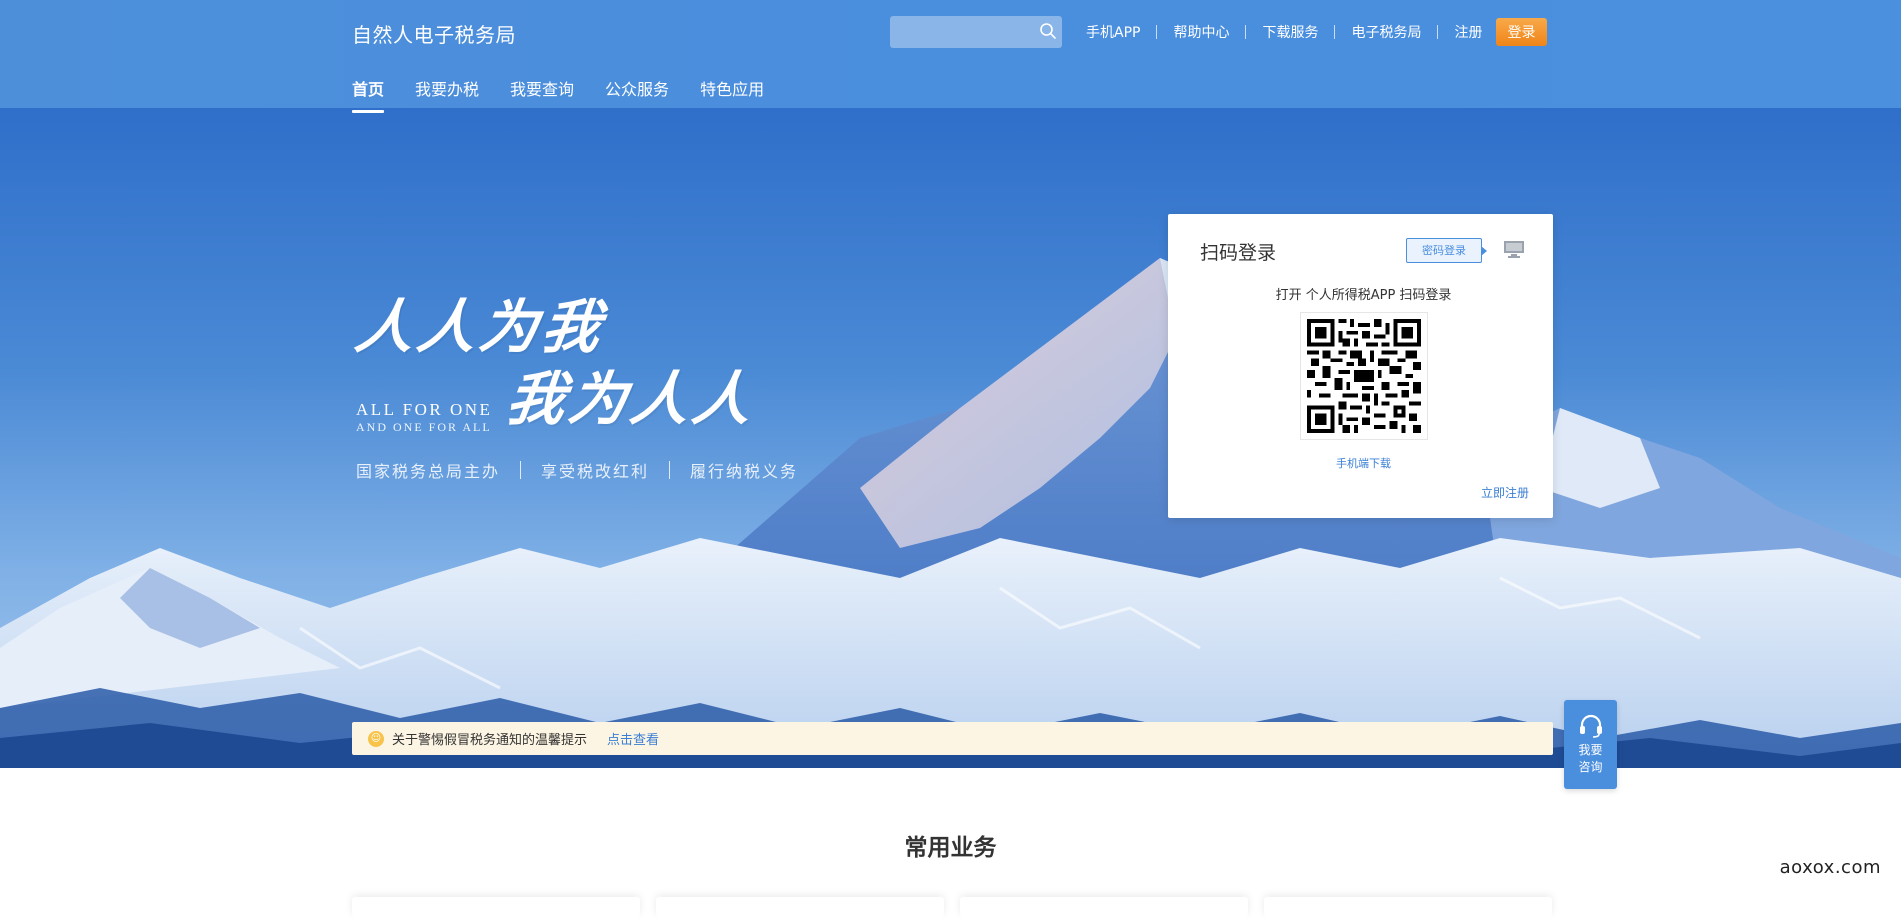  I want to click on link-register: 注册, so click(1468, 32).